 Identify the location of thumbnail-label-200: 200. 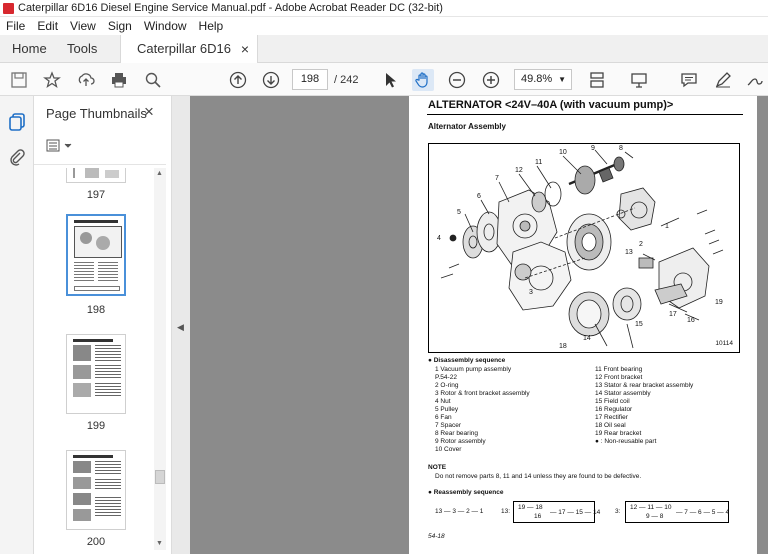
(96, 542).